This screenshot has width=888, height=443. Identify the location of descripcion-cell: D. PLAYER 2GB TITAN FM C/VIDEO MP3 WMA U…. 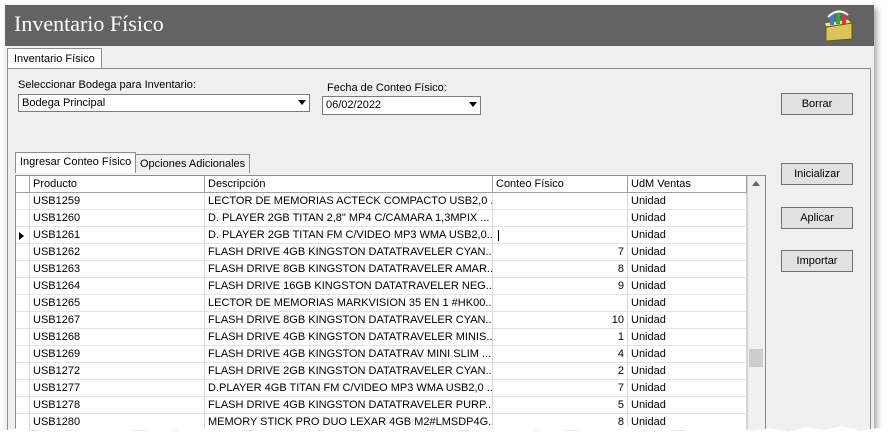
(349, 235).